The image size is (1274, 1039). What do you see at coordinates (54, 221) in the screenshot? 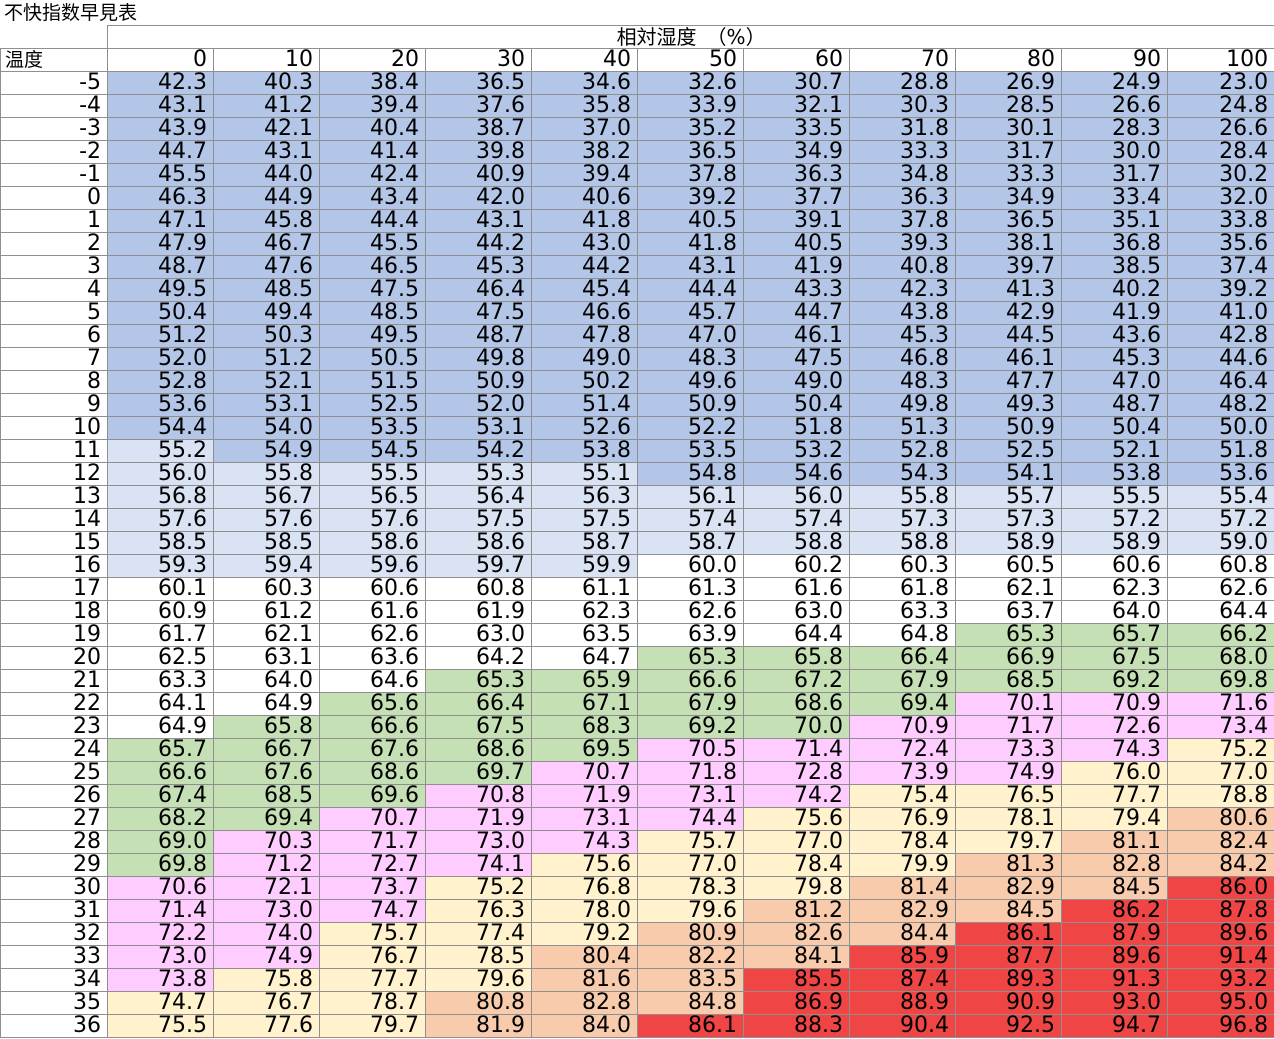
I see `temperature-cell: 1` at bounding box center [54, 221].